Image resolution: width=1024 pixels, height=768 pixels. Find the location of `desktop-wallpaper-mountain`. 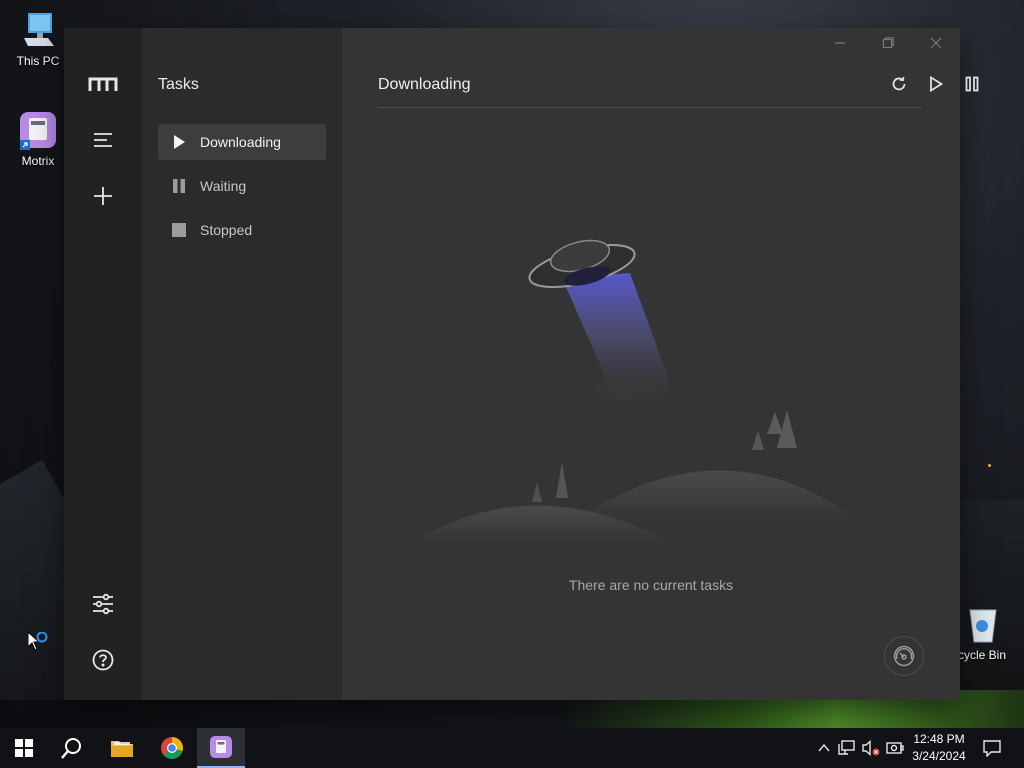

desktop-wallpaper-mountain is located at coordinates (35, 580).